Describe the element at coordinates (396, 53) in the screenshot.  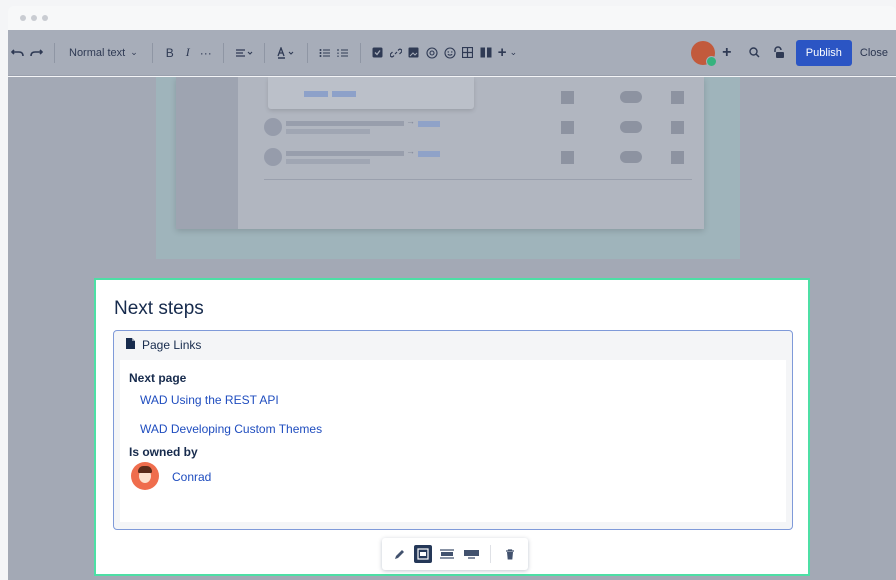
I see `link-icon` at that location.